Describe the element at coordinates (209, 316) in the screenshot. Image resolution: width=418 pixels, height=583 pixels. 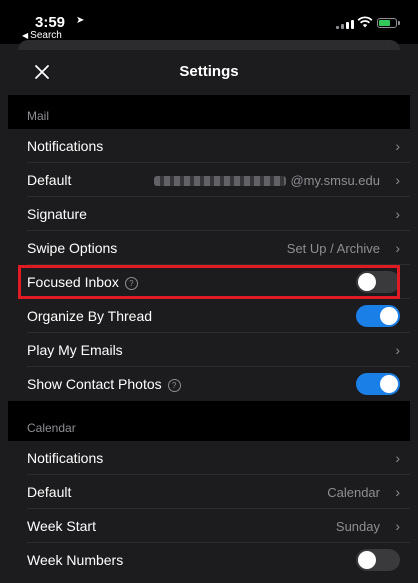
I see `row-organize-by-thread: Organize By Thread` at that location.